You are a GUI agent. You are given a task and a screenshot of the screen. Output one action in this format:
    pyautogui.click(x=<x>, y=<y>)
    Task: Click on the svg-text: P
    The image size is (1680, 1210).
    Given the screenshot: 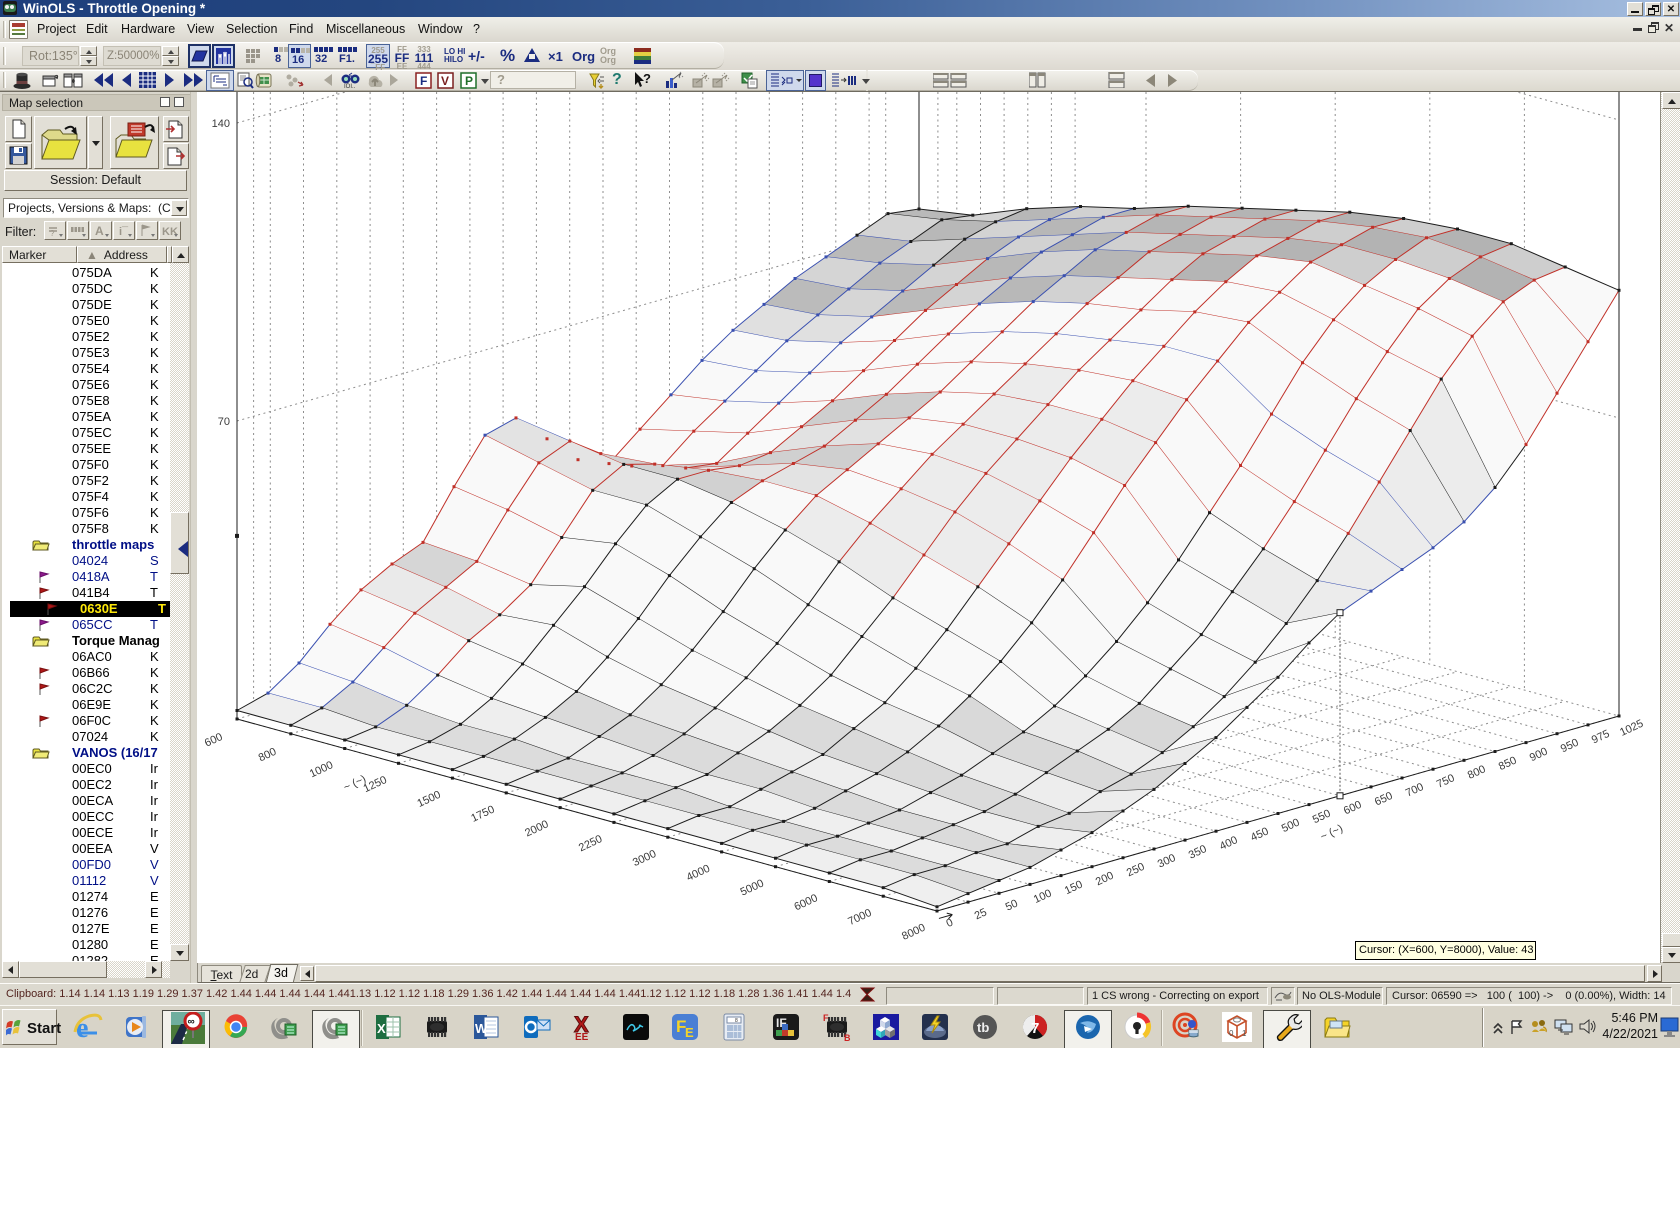 What is the action you would take?
    pyautogui.click(x=469, y=81)
    